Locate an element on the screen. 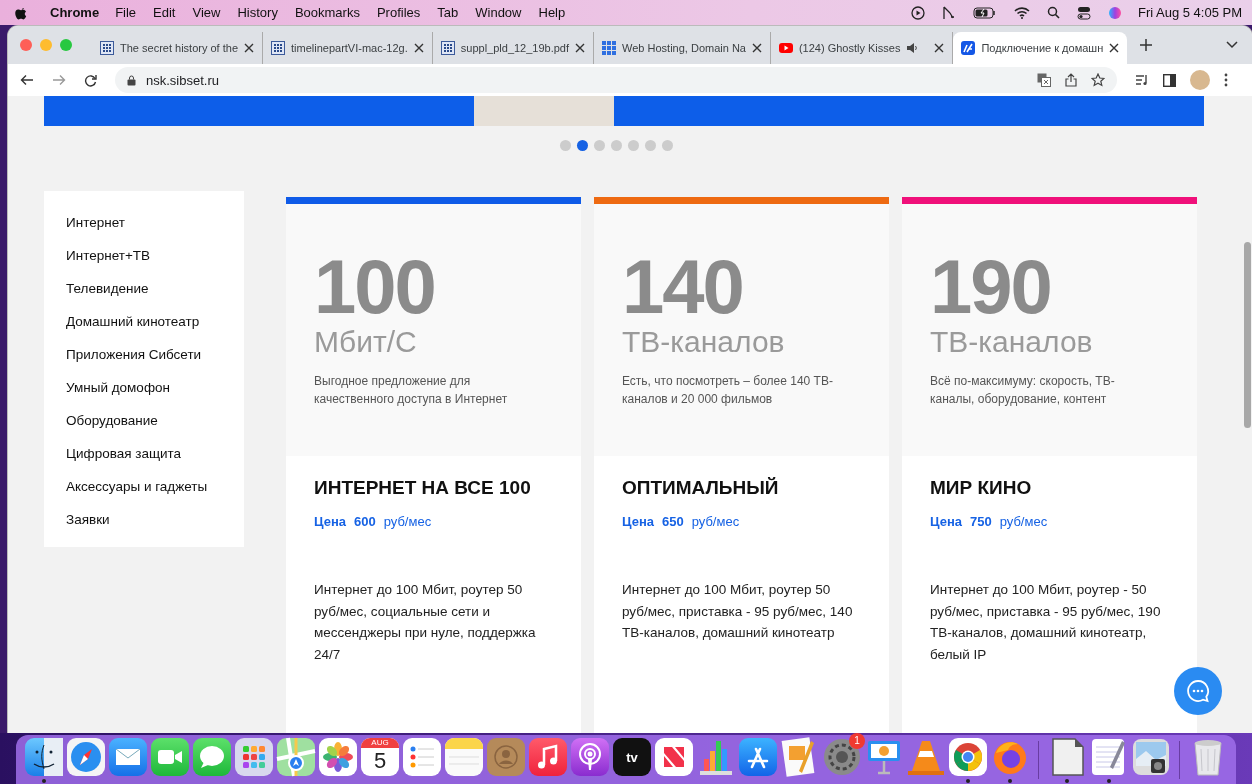 This screenshot has width=1252, height=784. map-icon is located at coordinates (296, 757).